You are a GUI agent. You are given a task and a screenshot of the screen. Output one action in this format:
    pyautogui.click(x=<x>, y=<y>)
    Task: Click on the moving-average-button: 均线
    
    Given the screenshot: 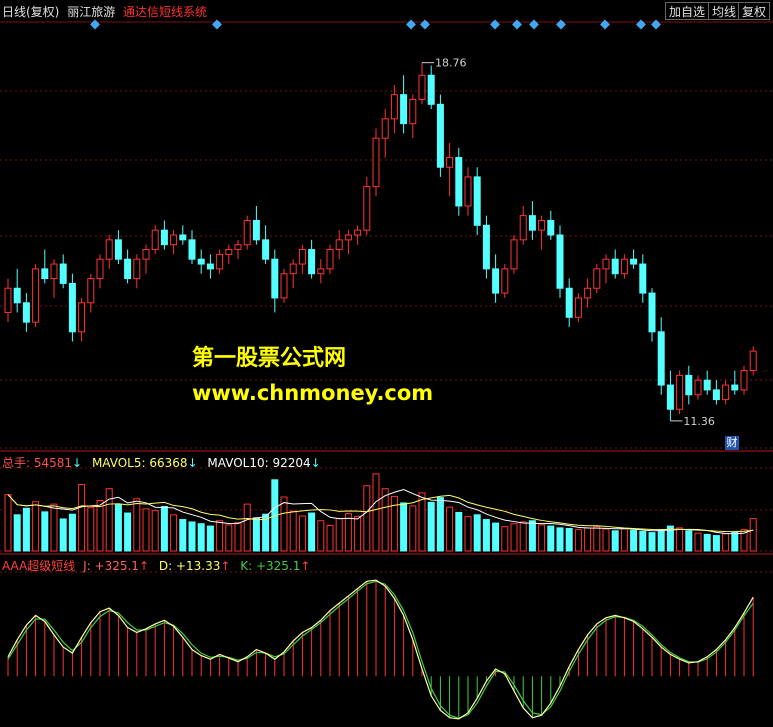 What is the action you would take?
    pyautogui.click(x=724, y=11)
    